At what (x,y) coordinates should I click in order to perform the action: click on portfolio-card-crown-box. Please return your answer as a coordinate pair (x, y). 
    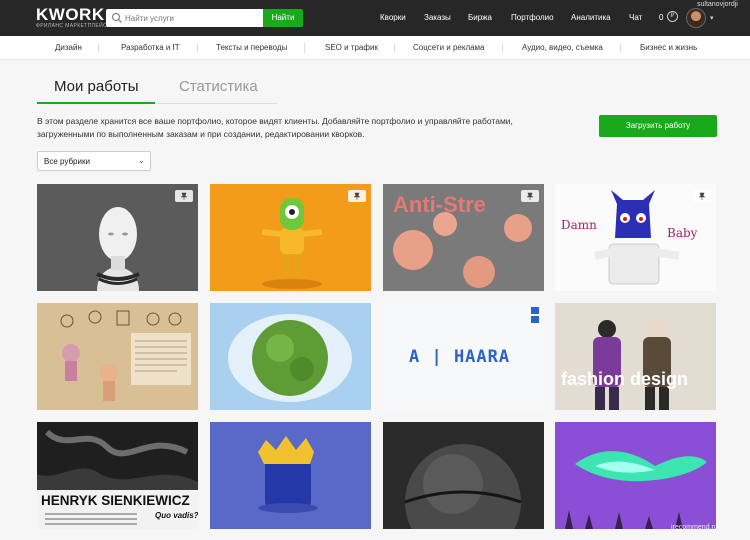
    Looking at the image, I should click on (290, 475).